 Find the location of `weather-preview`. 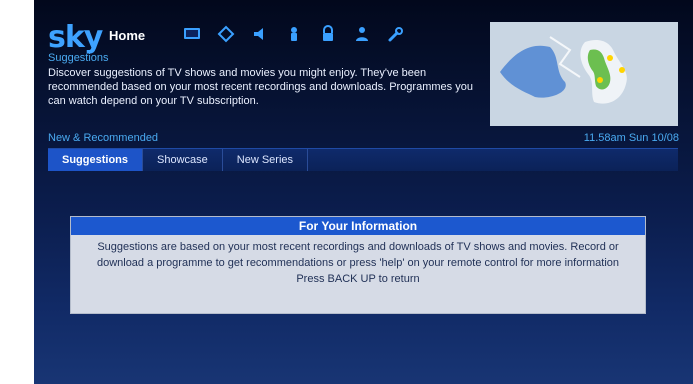

weather-preview is located at coordinates (584, 74).